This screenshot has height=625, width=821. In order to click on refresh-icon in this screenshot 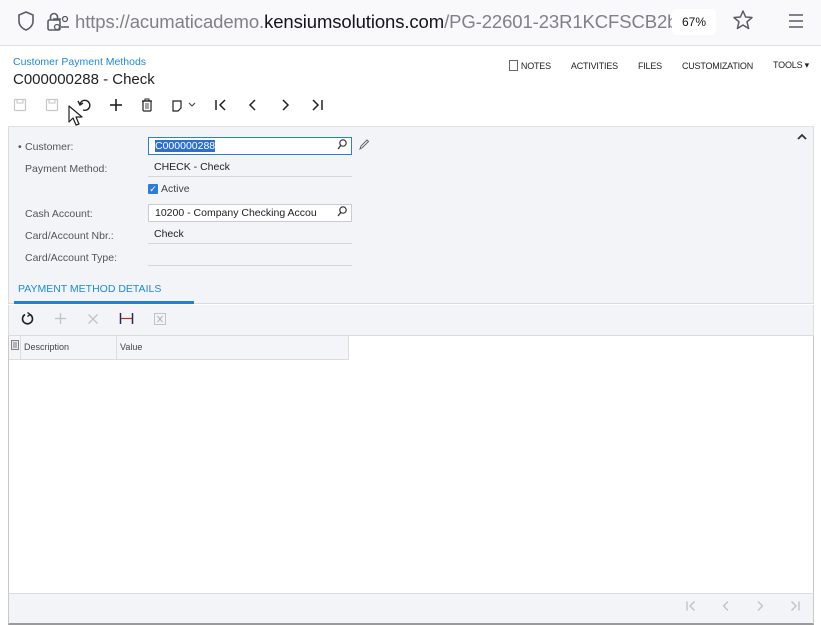, I will do `click(27, 318)`.